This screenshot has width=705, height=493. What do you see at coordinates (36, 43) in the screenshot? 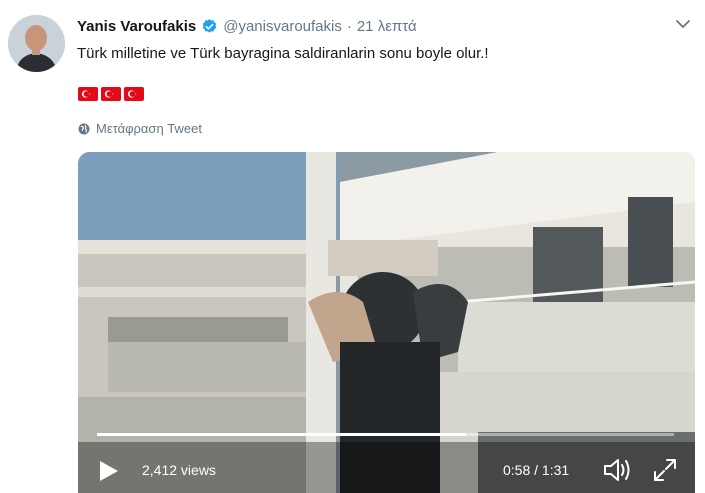
I see `avatar` at bounding box center [36, 43].